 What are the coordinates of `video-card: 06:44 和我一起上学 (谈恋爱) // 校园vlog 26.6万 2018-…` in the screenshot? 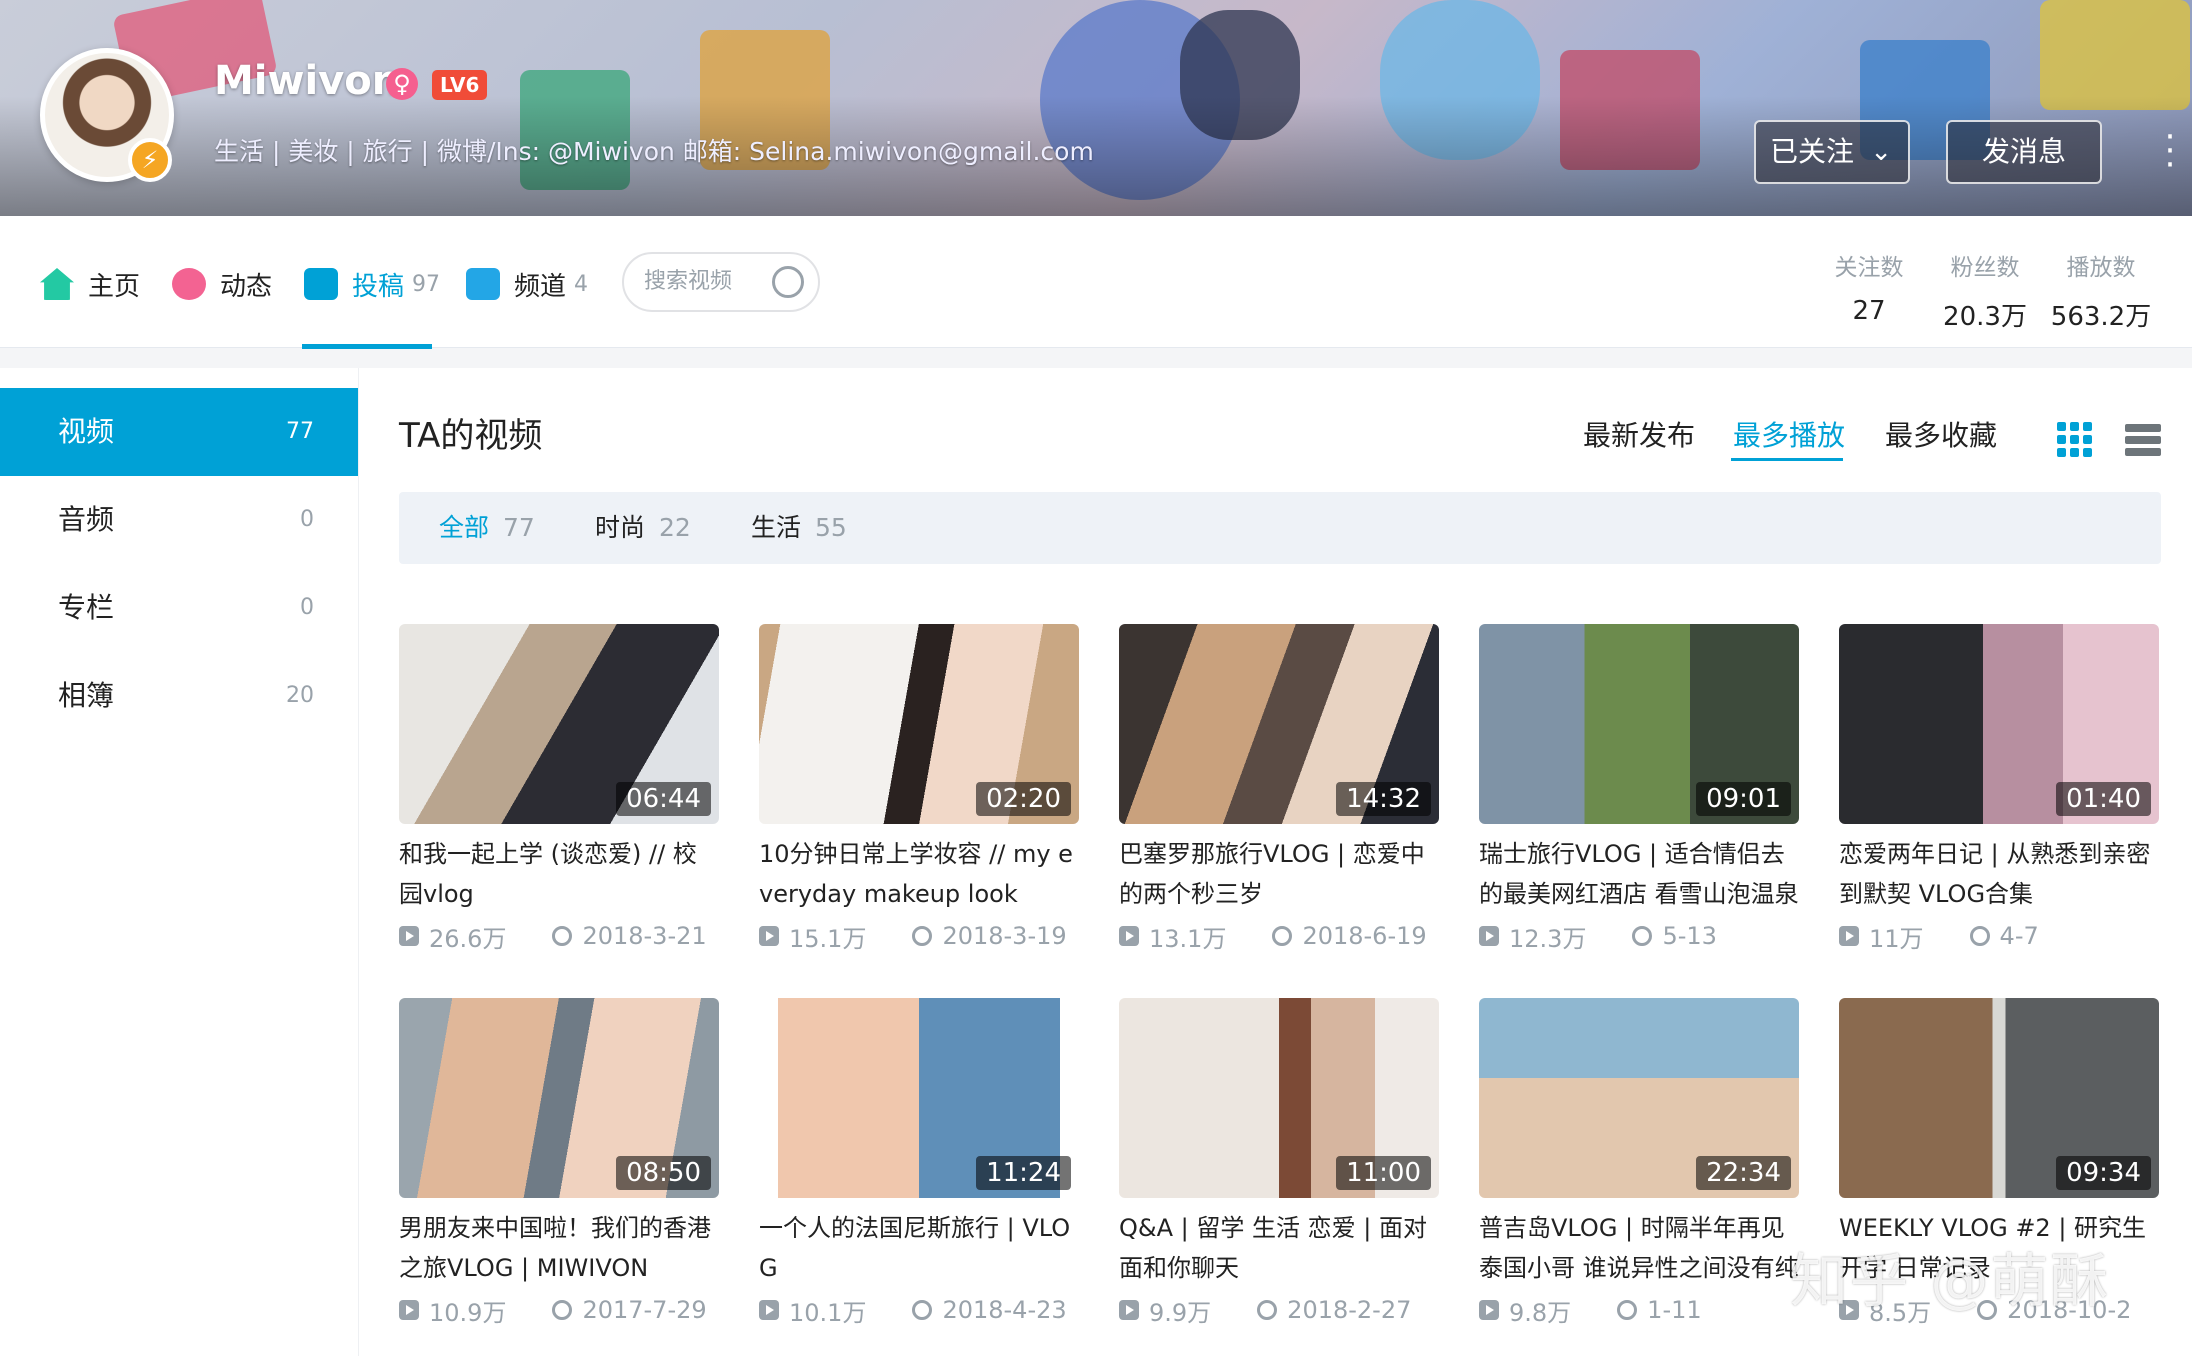 It's located at (559, 788).